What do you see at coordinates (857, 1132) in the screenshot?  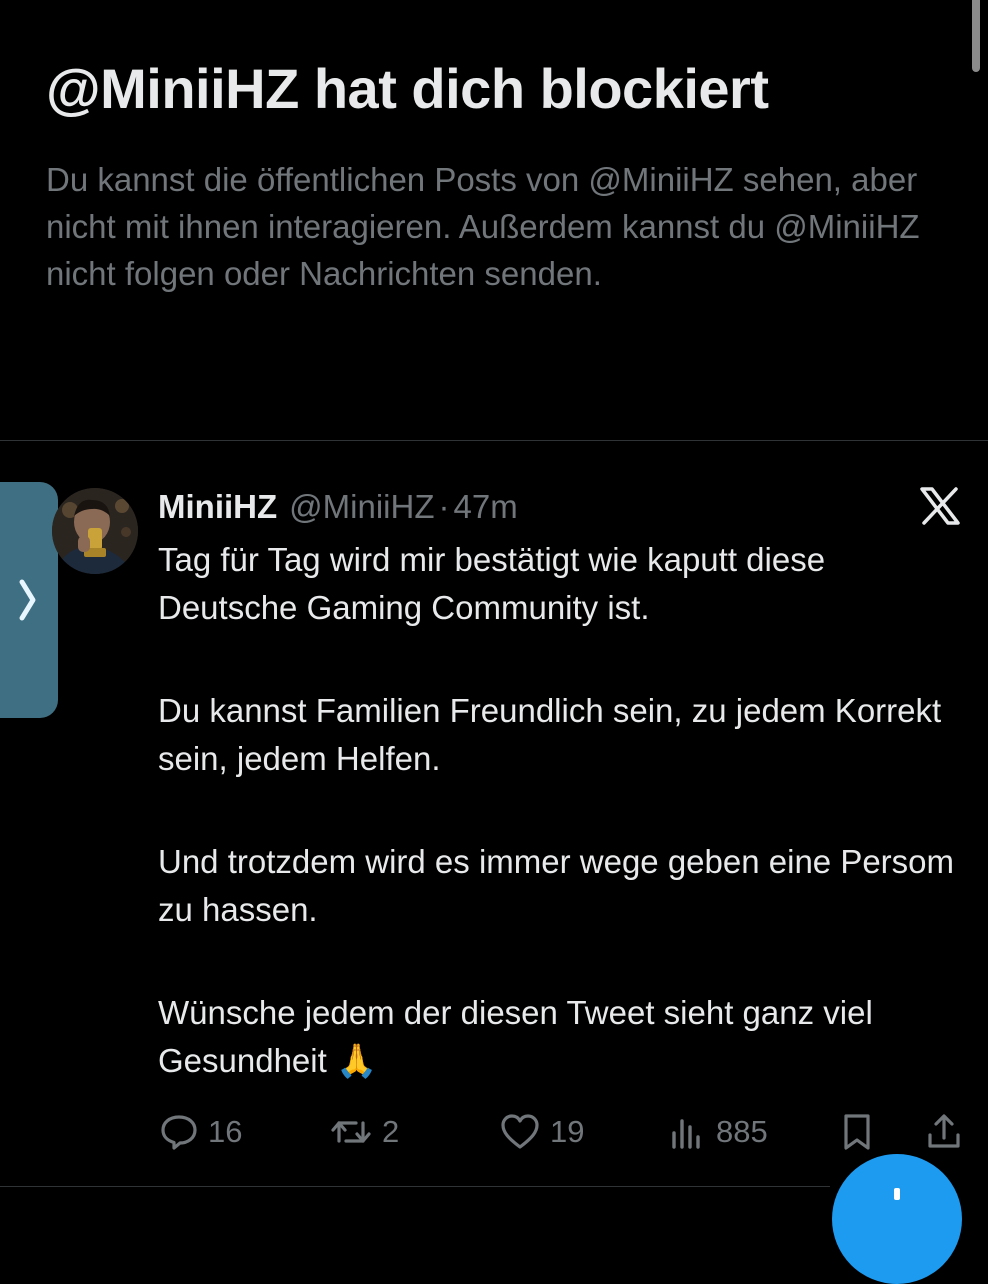 I see `bookmark-icon` at bounding box center [857, 1132].